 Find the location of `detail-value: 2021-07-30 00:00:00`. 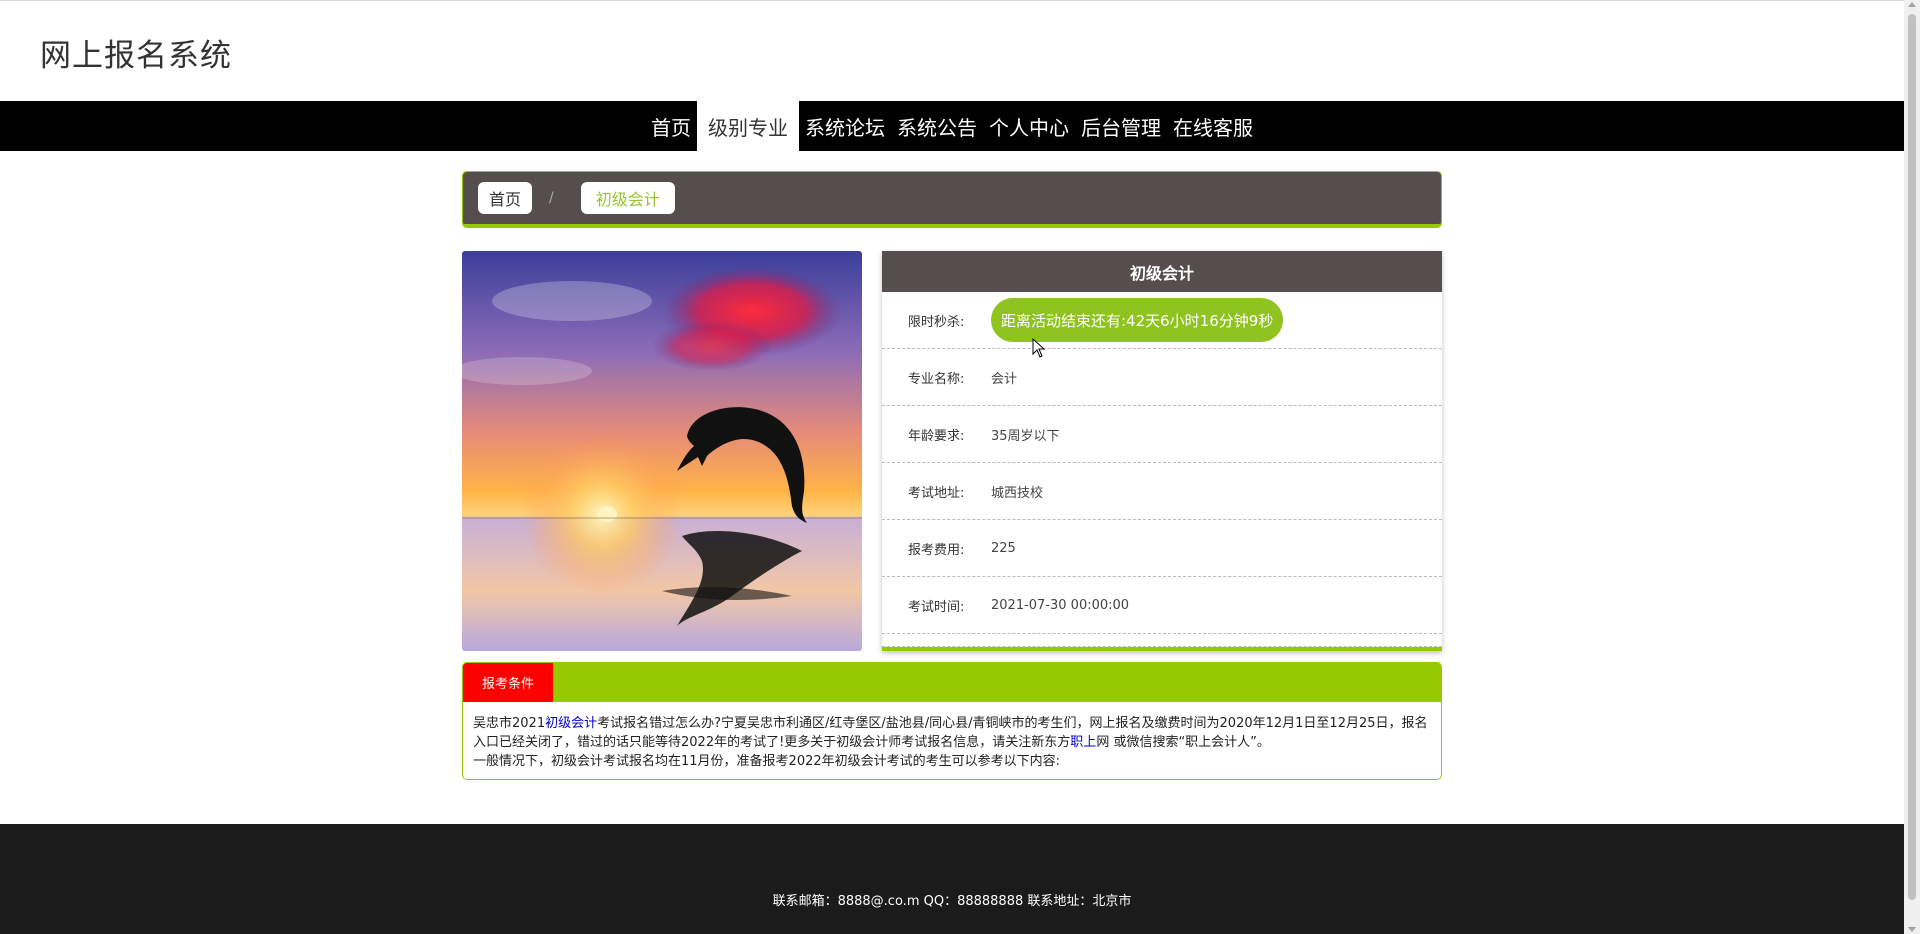

detail-value: 2021-07-30 00:00:00 is located at coordinates (1060, 605).